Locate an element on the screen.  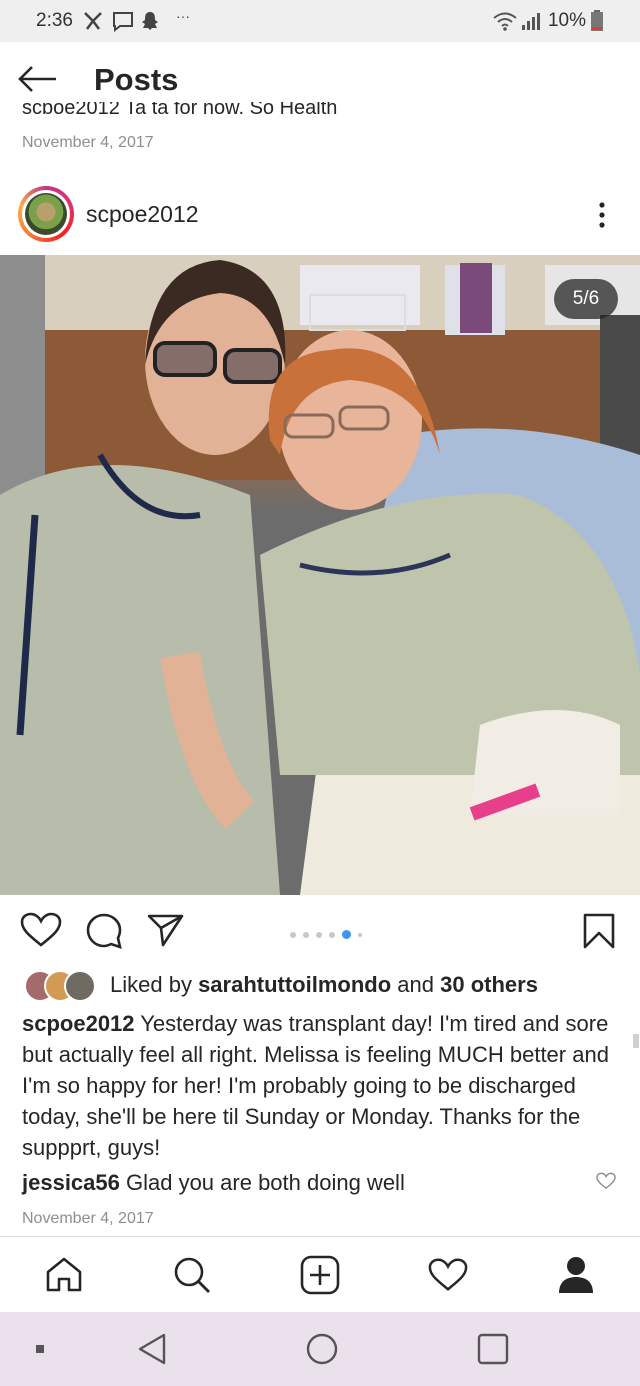
likes-prefix: Liked by is located at coordinates (154, 984).